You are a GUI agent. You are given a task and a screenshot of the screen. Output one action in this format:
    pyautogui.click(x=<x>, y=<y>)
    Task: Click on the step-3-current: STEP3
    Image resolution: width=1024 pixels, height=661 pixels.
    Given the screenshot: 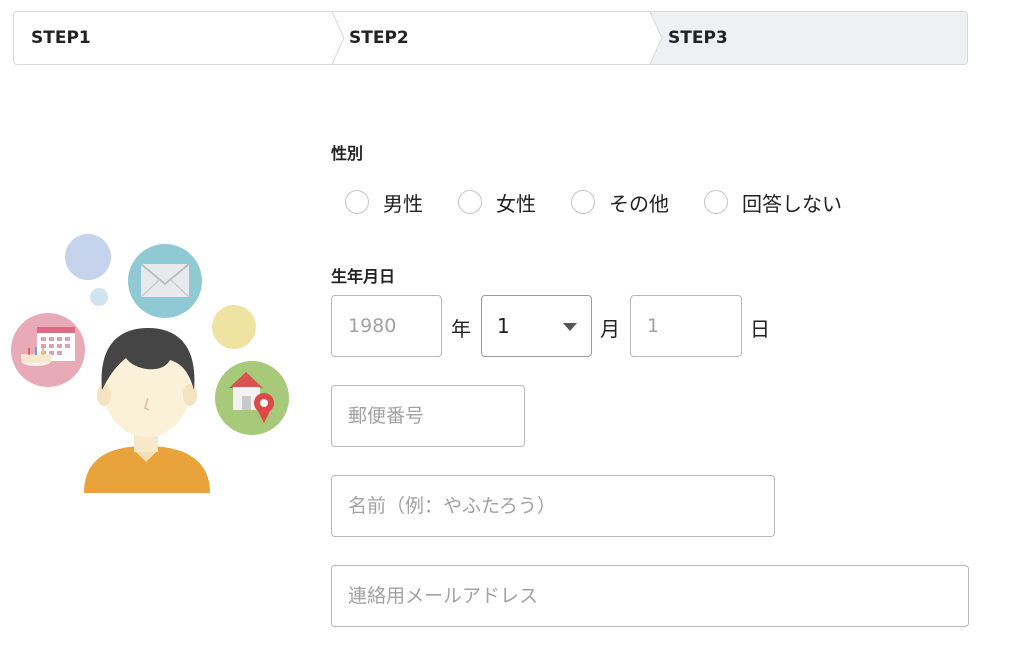 What is the action you would take?
    pyautogui.click(x=808, y=38)
    